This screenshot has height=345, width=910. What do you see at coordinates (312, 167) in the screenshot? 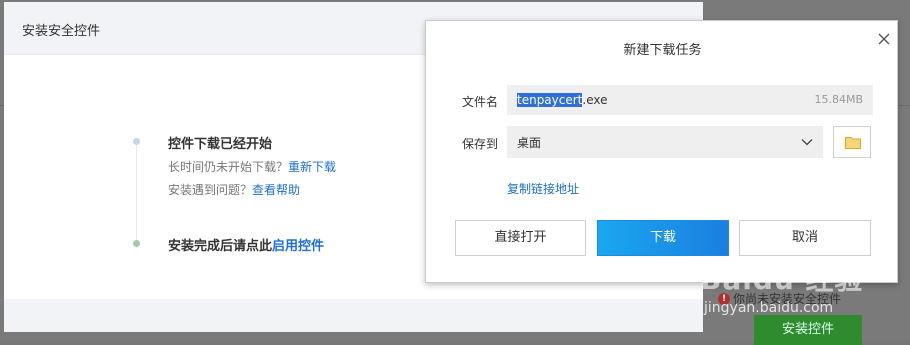
I see `redownload-link: 重新下载` at bounding box center [312, 167].